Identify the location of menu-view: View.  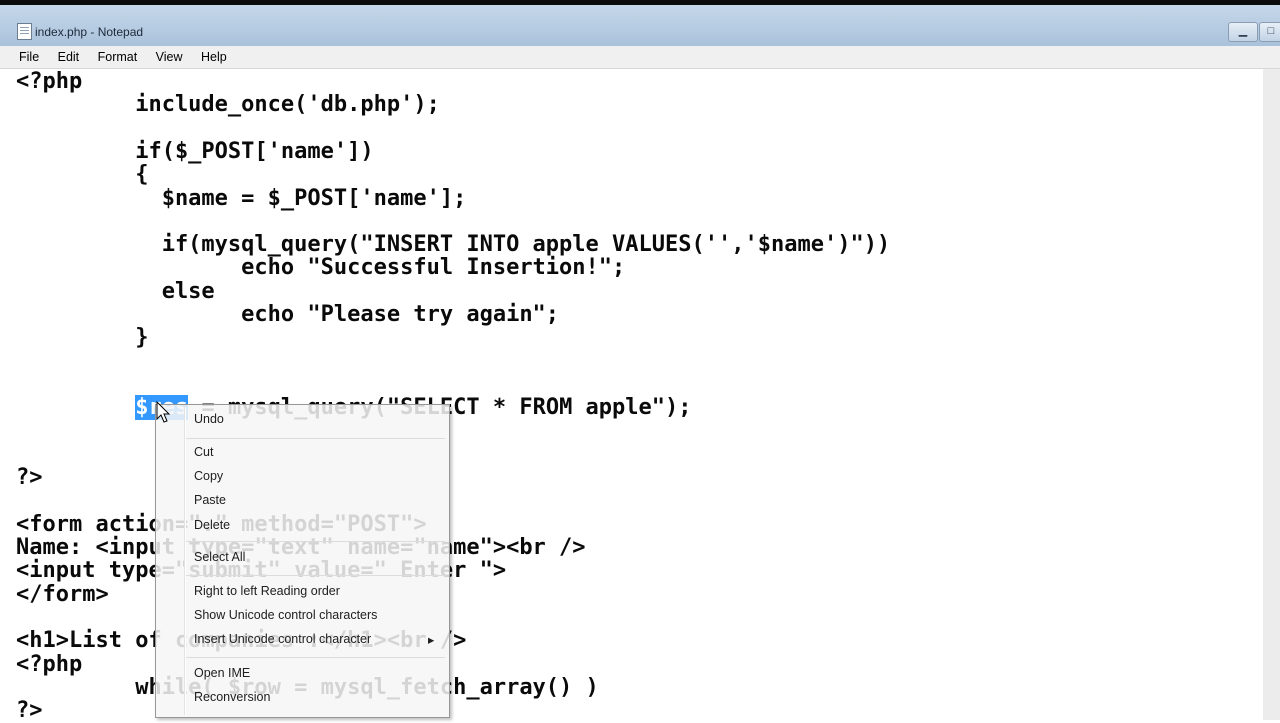
(169, 57).